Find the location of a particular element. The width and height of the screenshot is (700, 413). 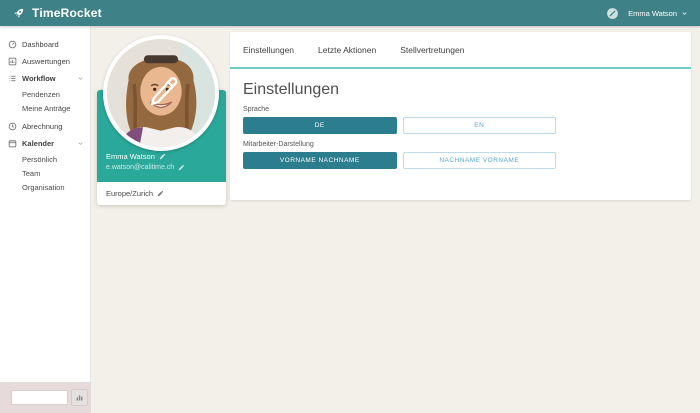

app-logo: TimeRocket is located at coordinates (57, 13).